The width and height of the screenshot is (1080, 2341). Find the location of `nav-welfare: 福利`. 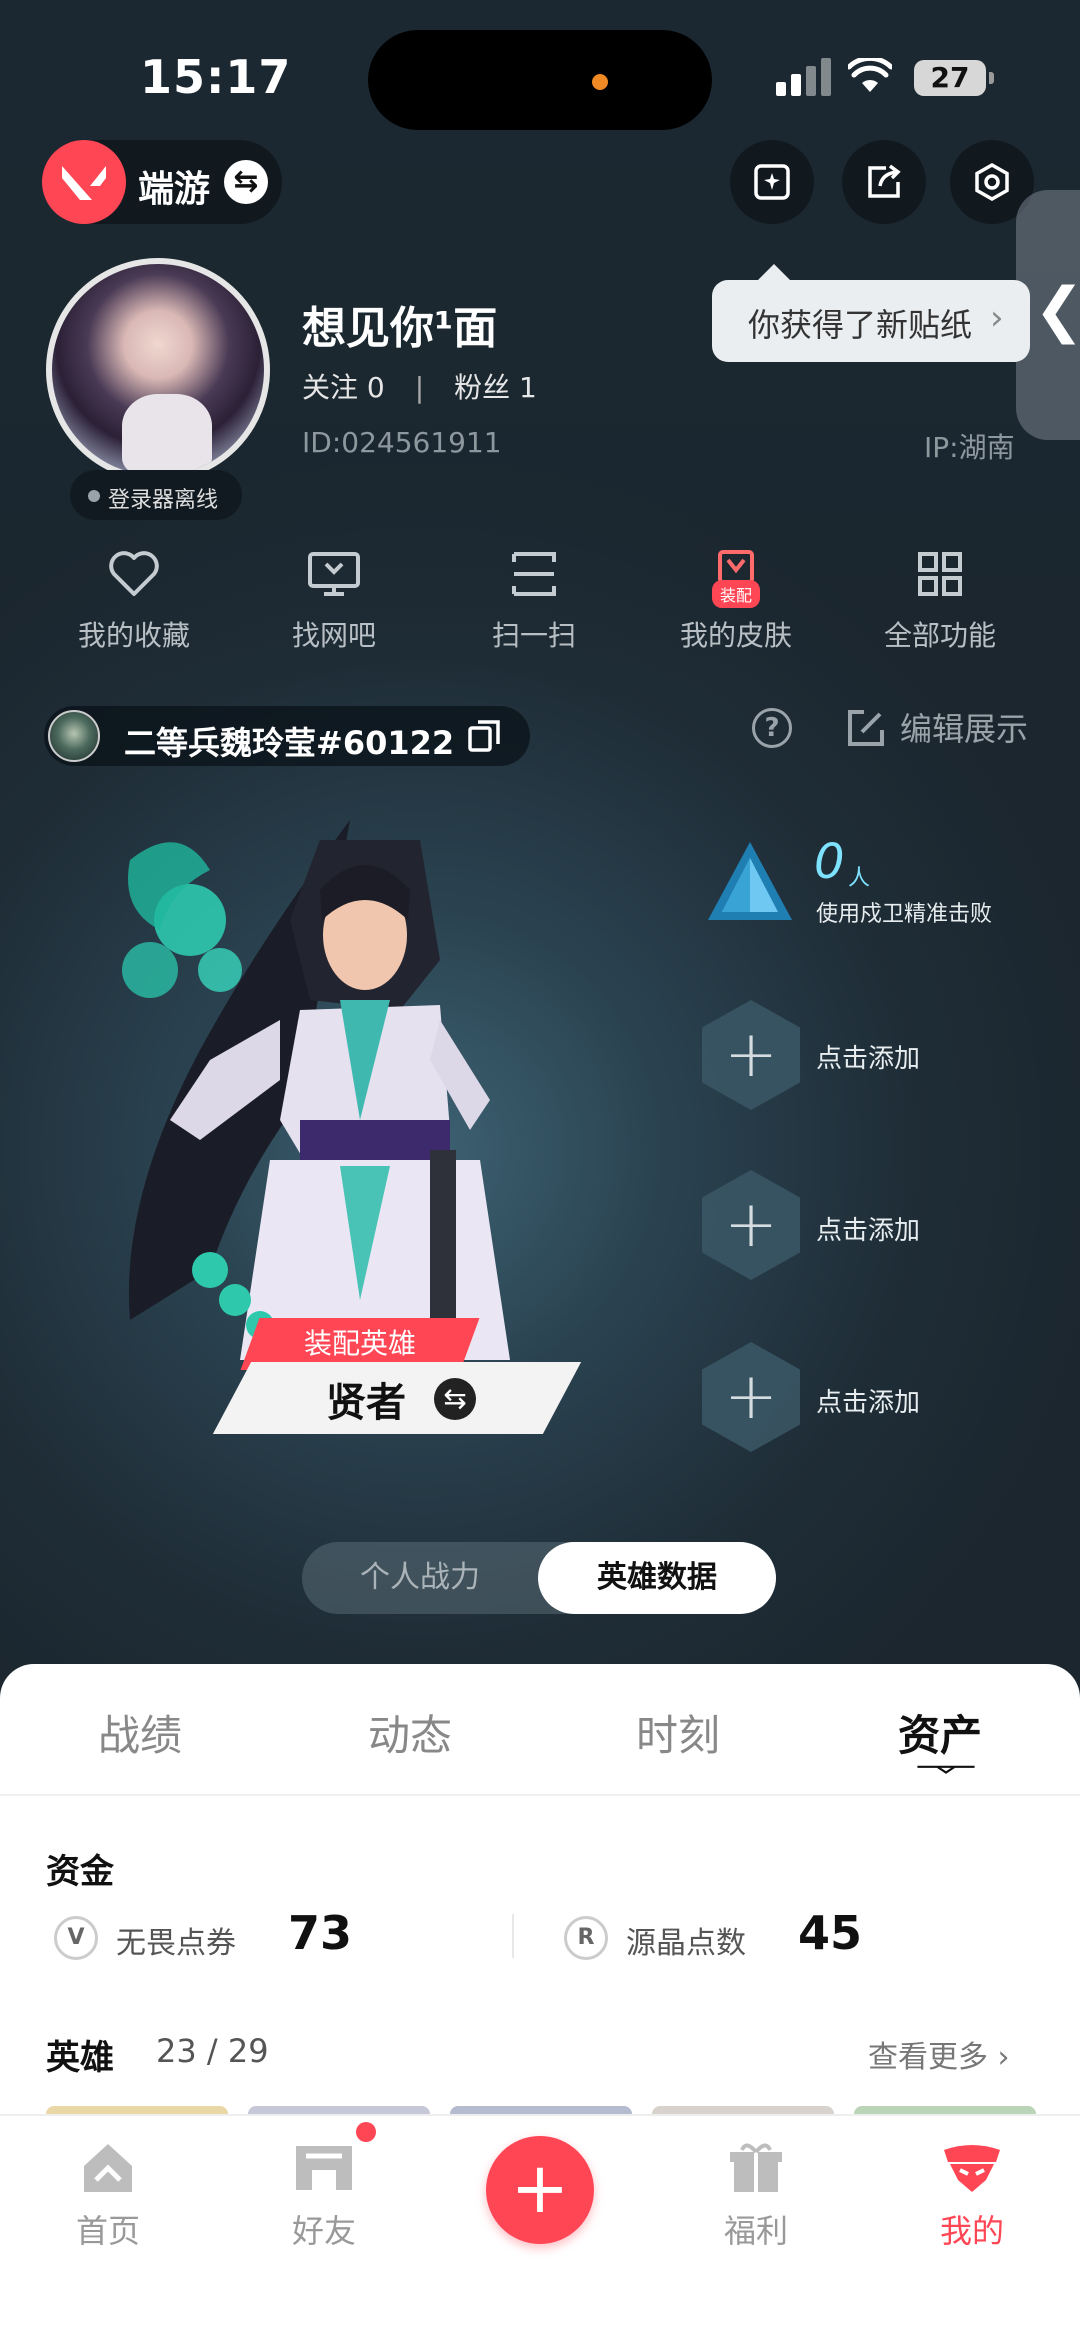

nav-welfare: 福利 is located at coordinates (756, 2196).